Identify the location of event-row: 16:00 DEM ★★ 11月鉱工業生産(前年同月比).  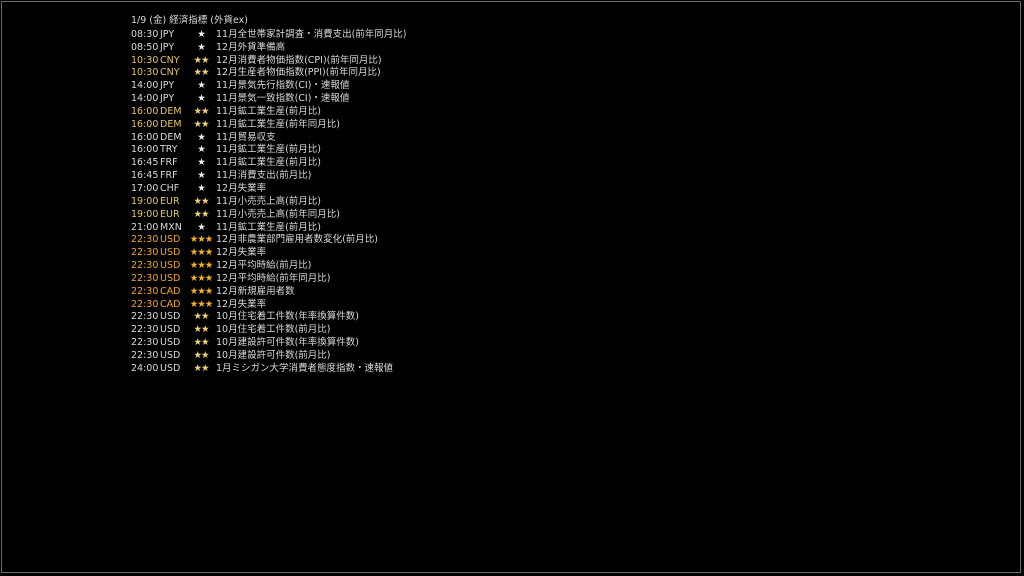
(269, 125).